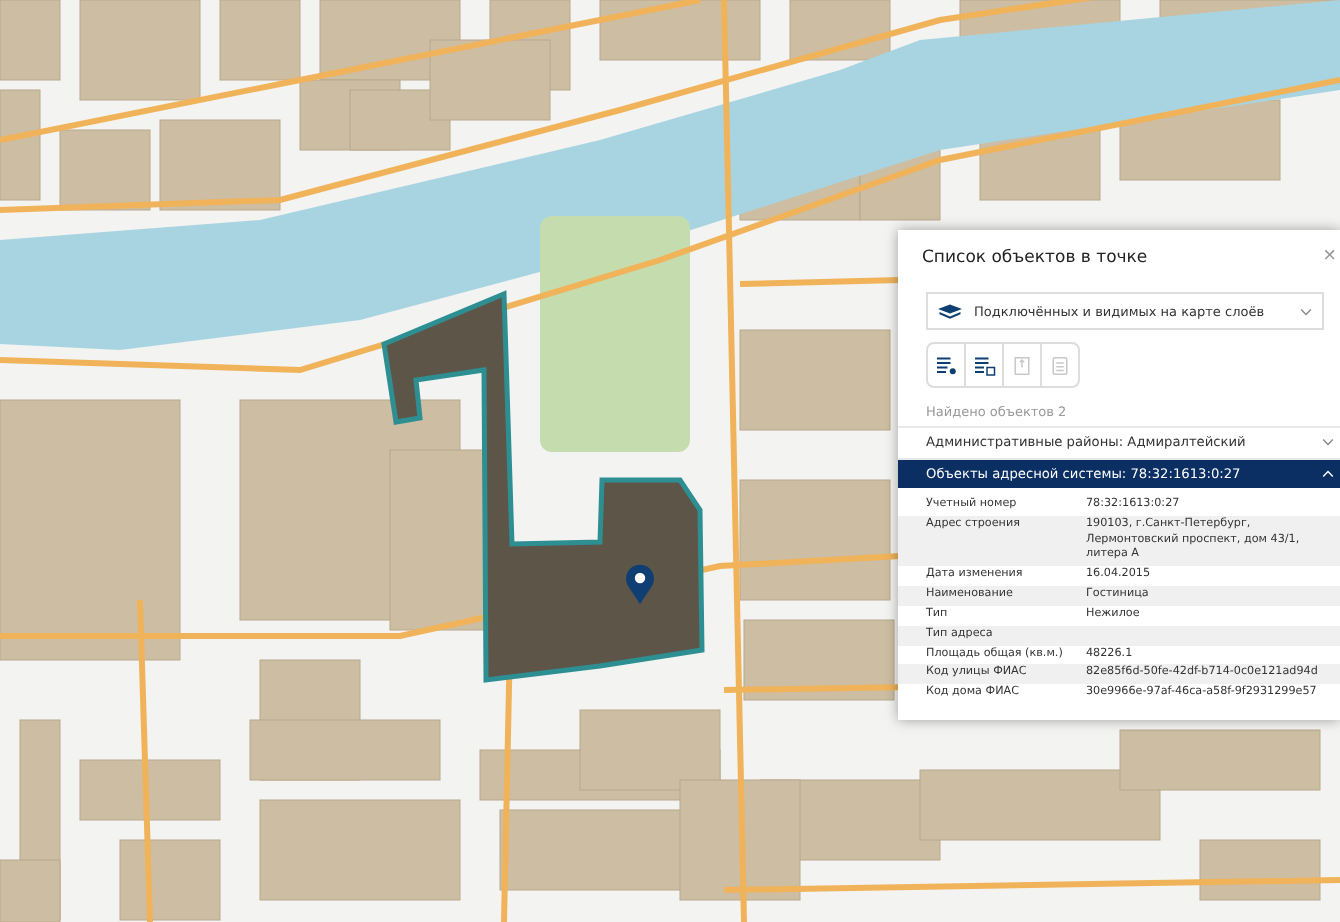 The height and width of the screenshot is (922, 1340). I want to click on document-icon, so click(1060, 365).